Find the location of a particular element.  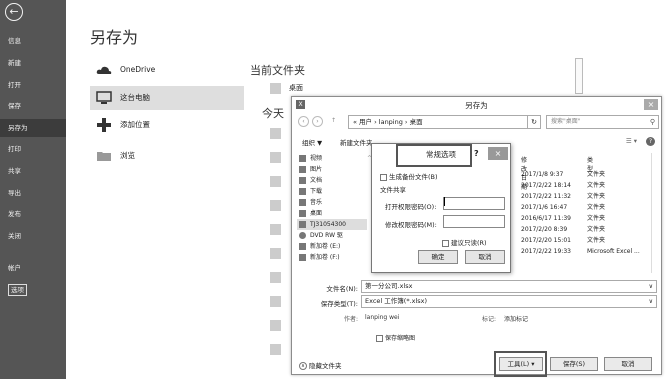

filename-label: 文件名(N): is located at coordinates (342, 289).